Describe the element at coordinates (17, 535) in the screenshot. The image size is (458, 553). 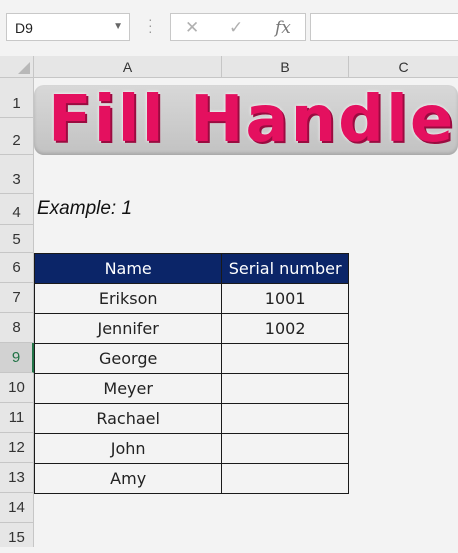
I see `row-header-15: 15` at that location.